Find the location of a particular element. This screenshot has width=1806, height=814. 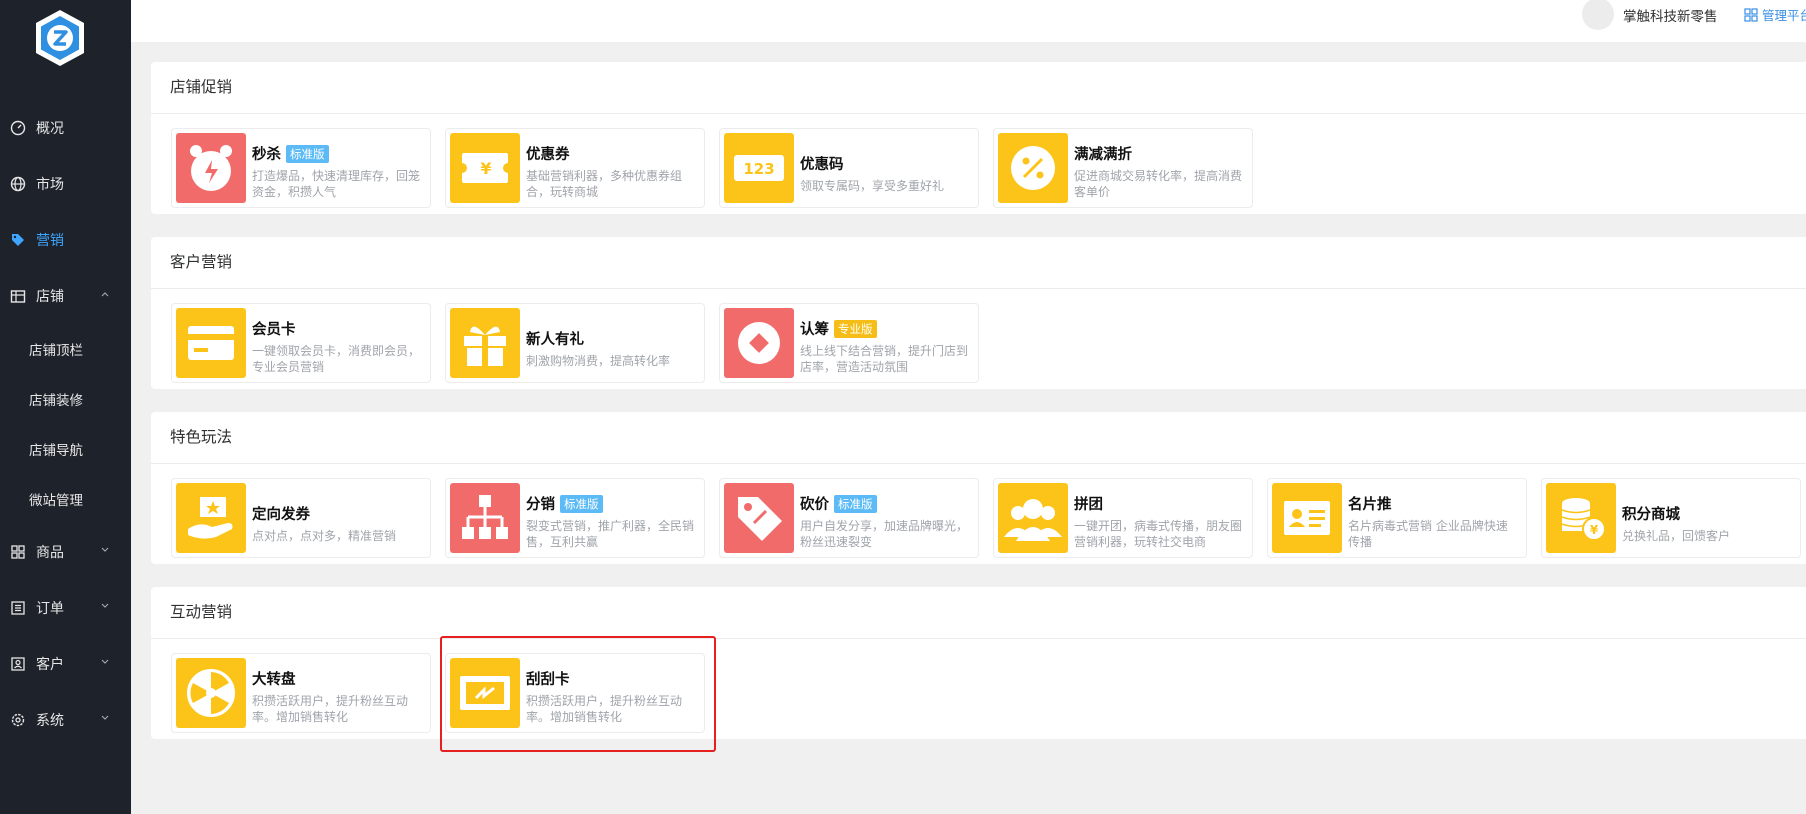

sidebar-item-label: 营销 is located at coordinates (50, 241).